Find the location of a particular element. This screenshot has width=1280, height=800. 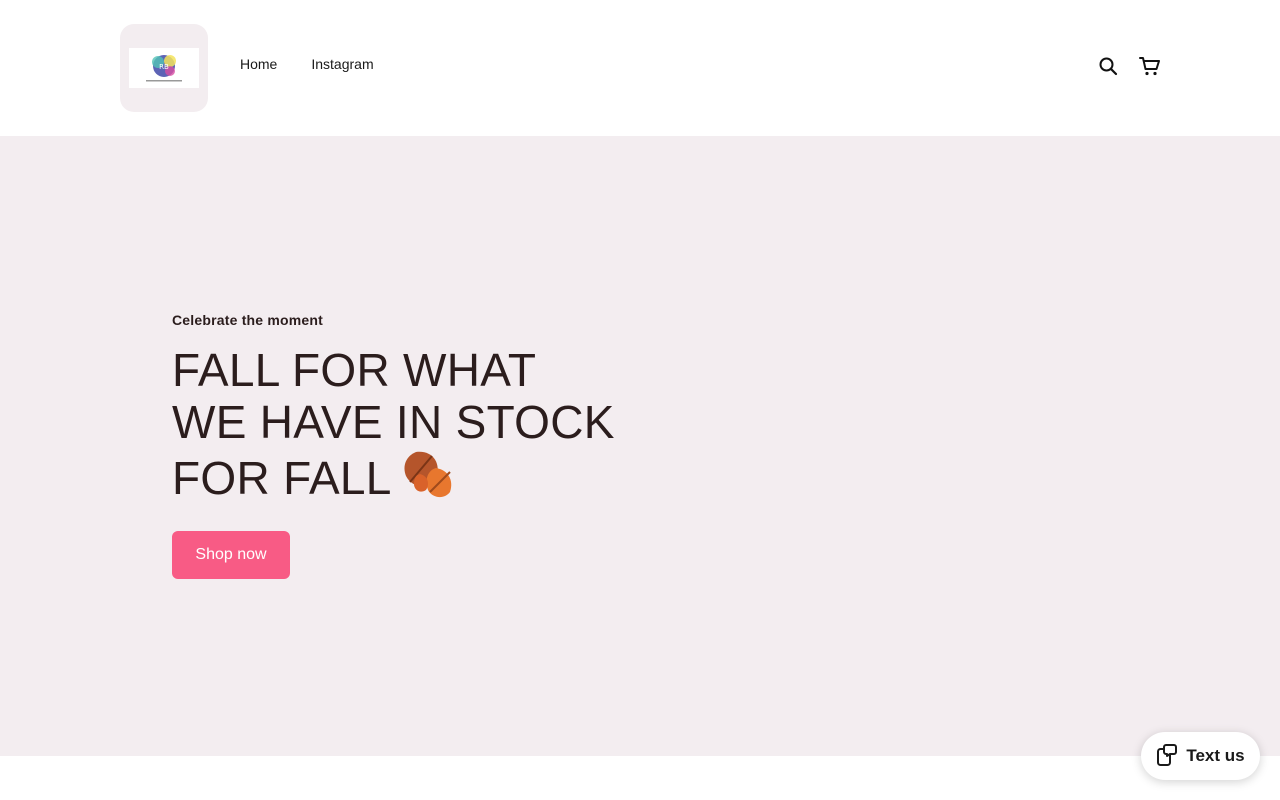

text-us-widget: Text us is located at coordinates (1200, 756).